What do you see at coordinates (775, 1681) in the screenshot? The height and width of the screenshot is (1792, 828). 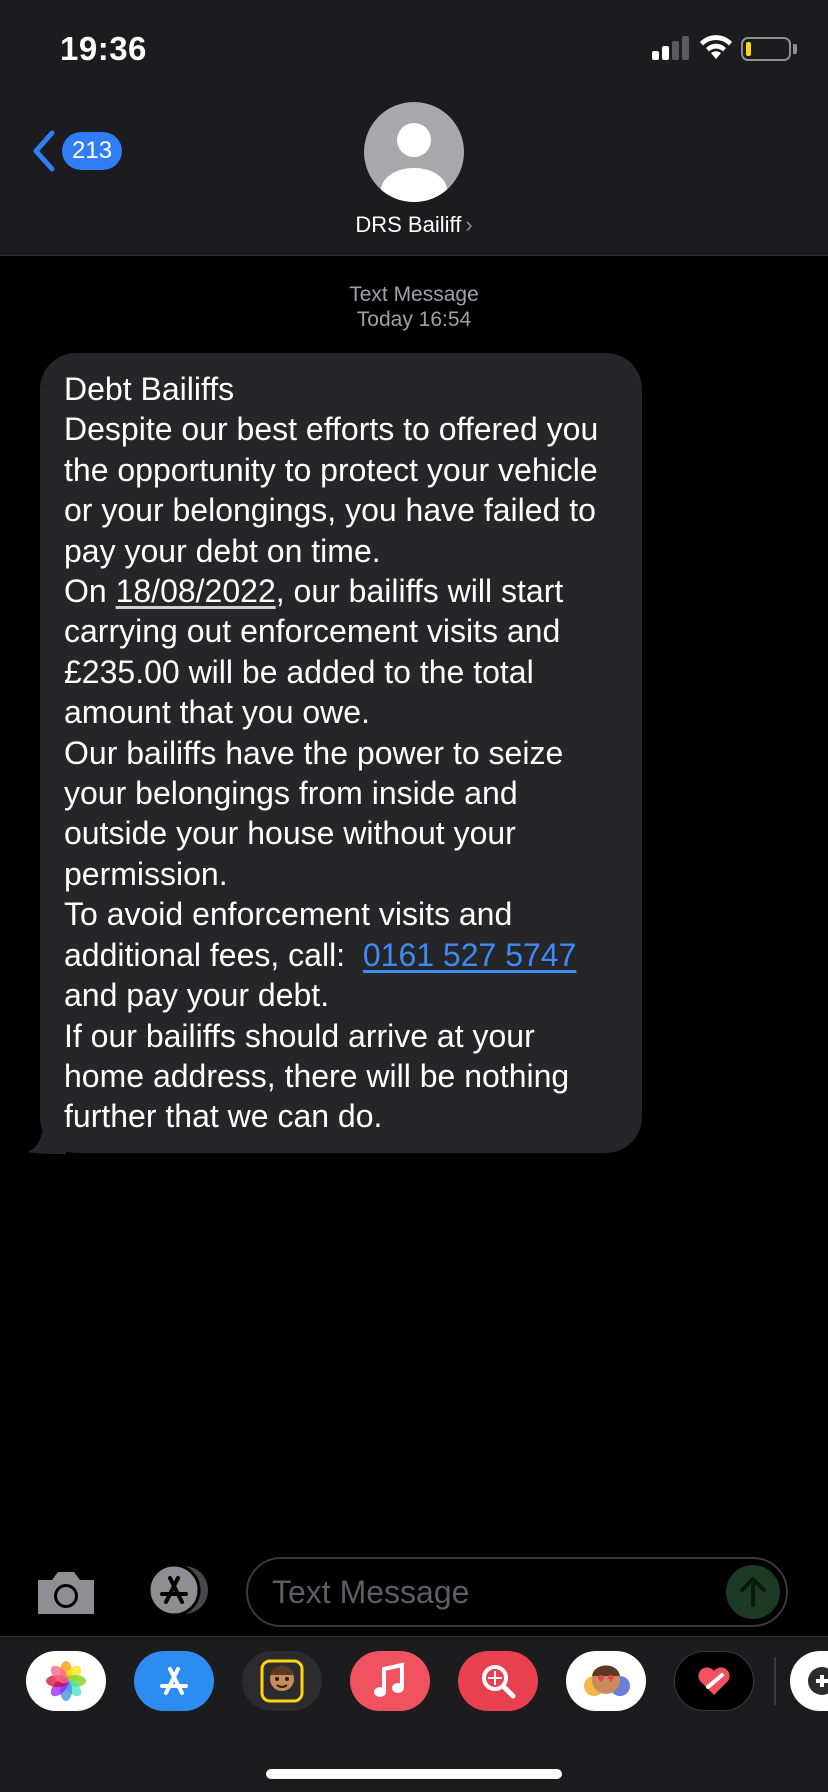 I see `drawer-divider` at bounding box center [775, 1681].